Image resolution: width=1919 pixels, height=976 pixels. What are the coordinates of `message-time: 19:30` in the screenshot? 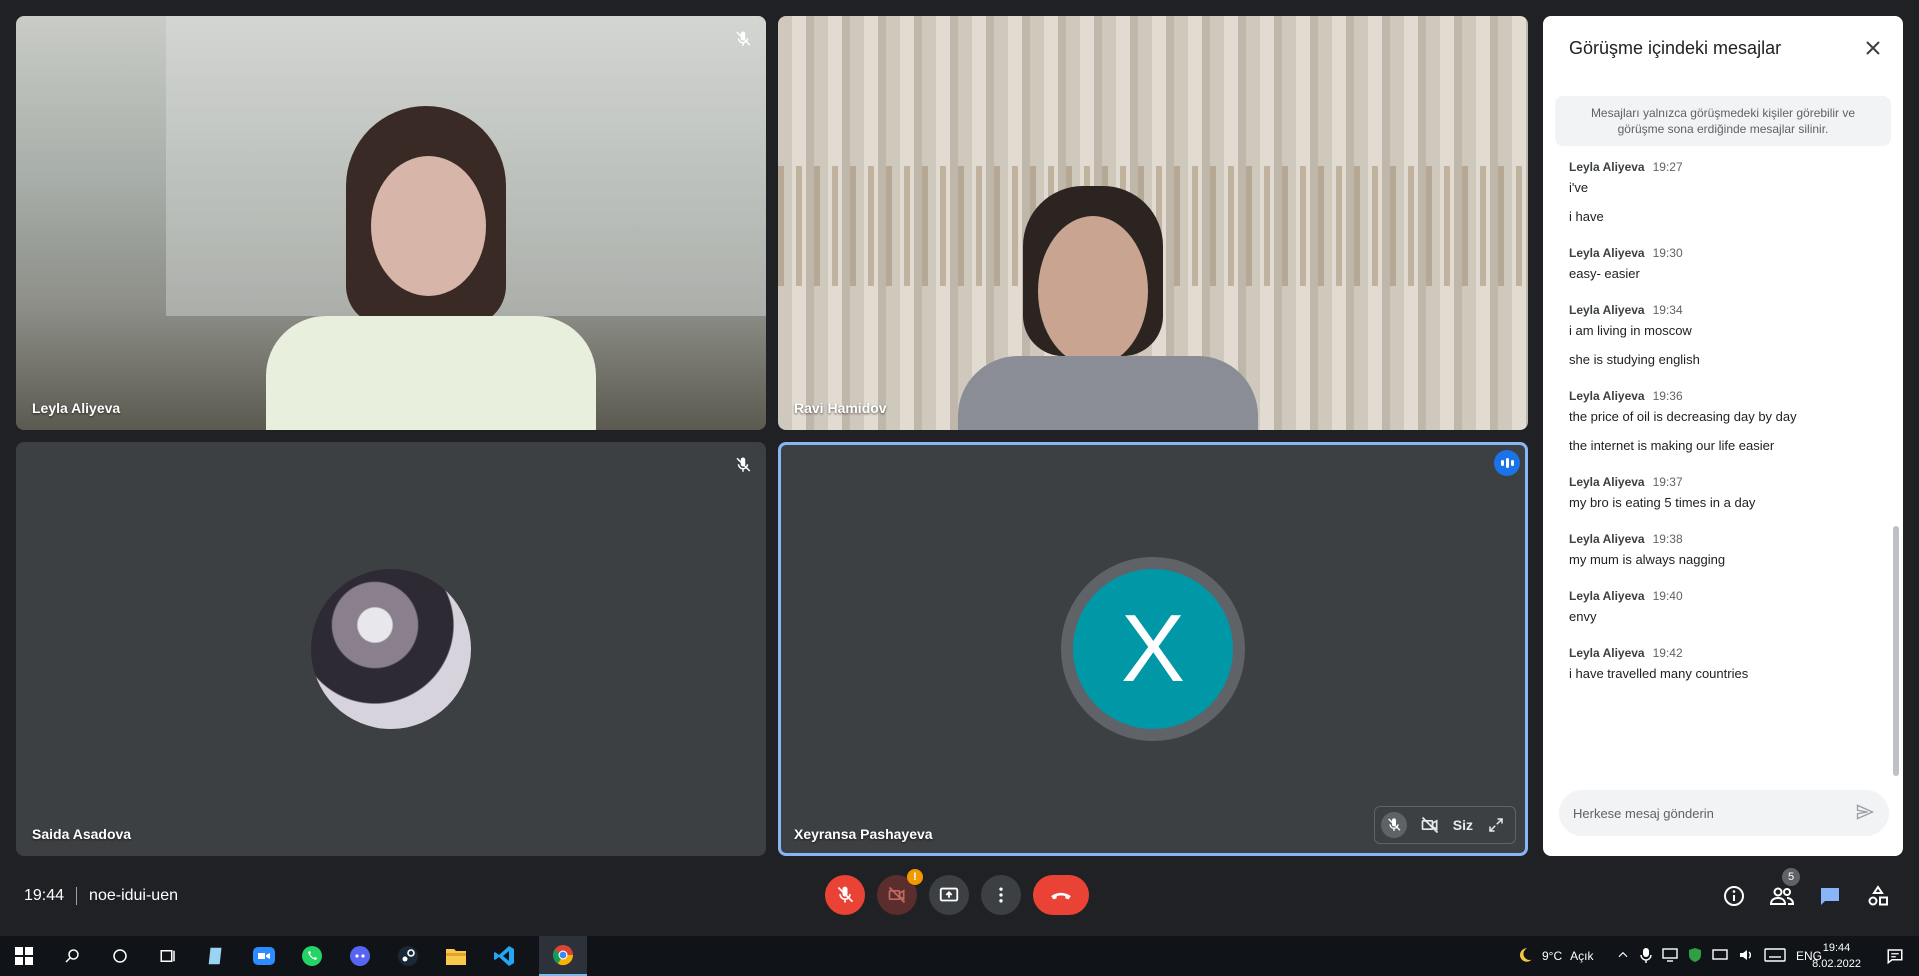 It's located at (1667, 253).